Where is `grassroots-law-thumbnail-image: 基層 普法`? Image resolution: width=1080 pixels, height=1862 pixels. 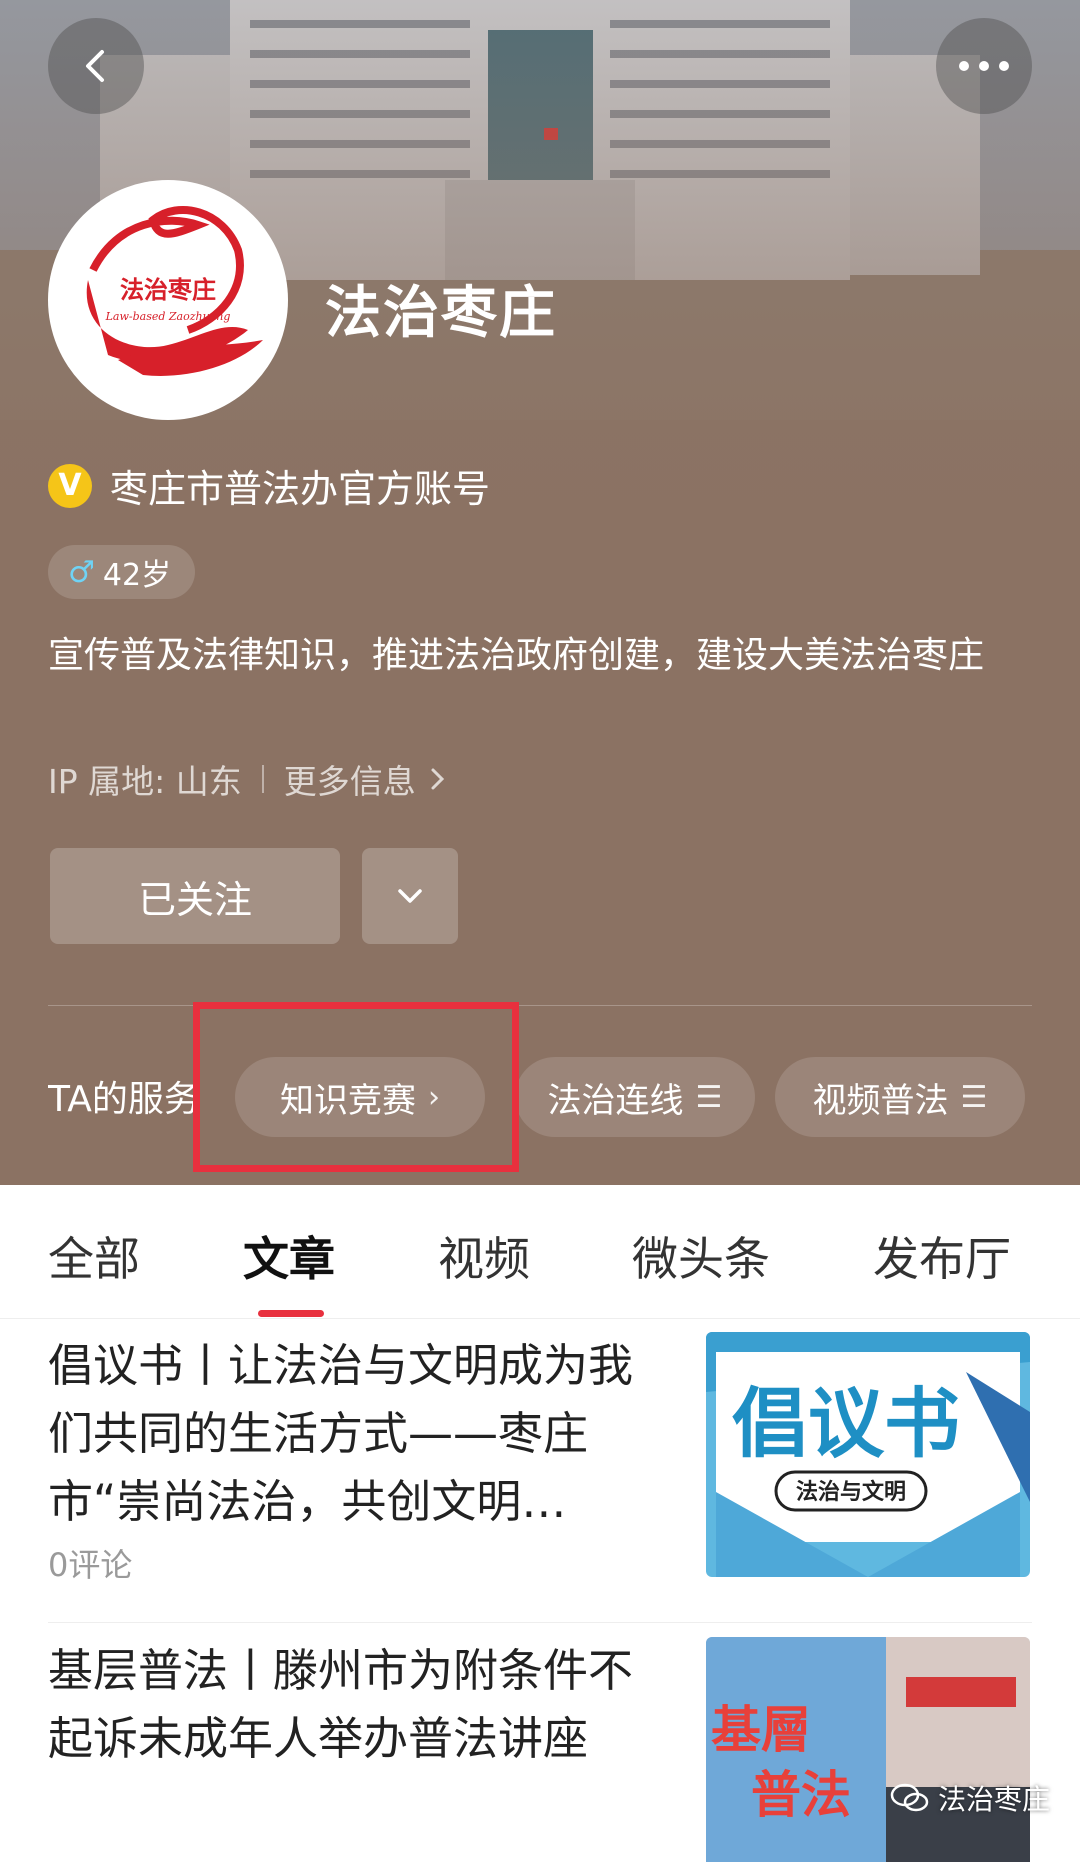
grassroots-law-thumbnail-image: 基層 普法 is located at coordinates (868, 1749).